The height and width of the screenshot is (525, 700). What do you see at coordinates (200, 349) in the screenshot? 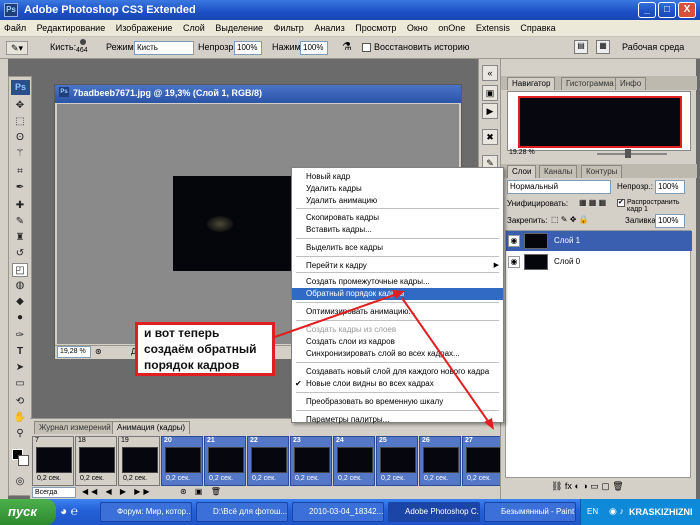
I see `callout-line-2: создаём обратный` at bounding box center [200, 349].